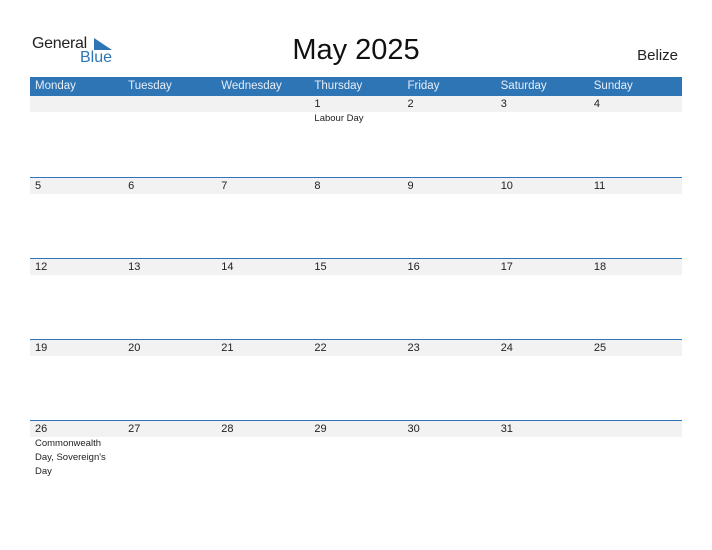 This screenshot has width=712, height=550. Describe the element at coordinates (413, 429) in the screenshot. I see `day-number: 30` at that location.